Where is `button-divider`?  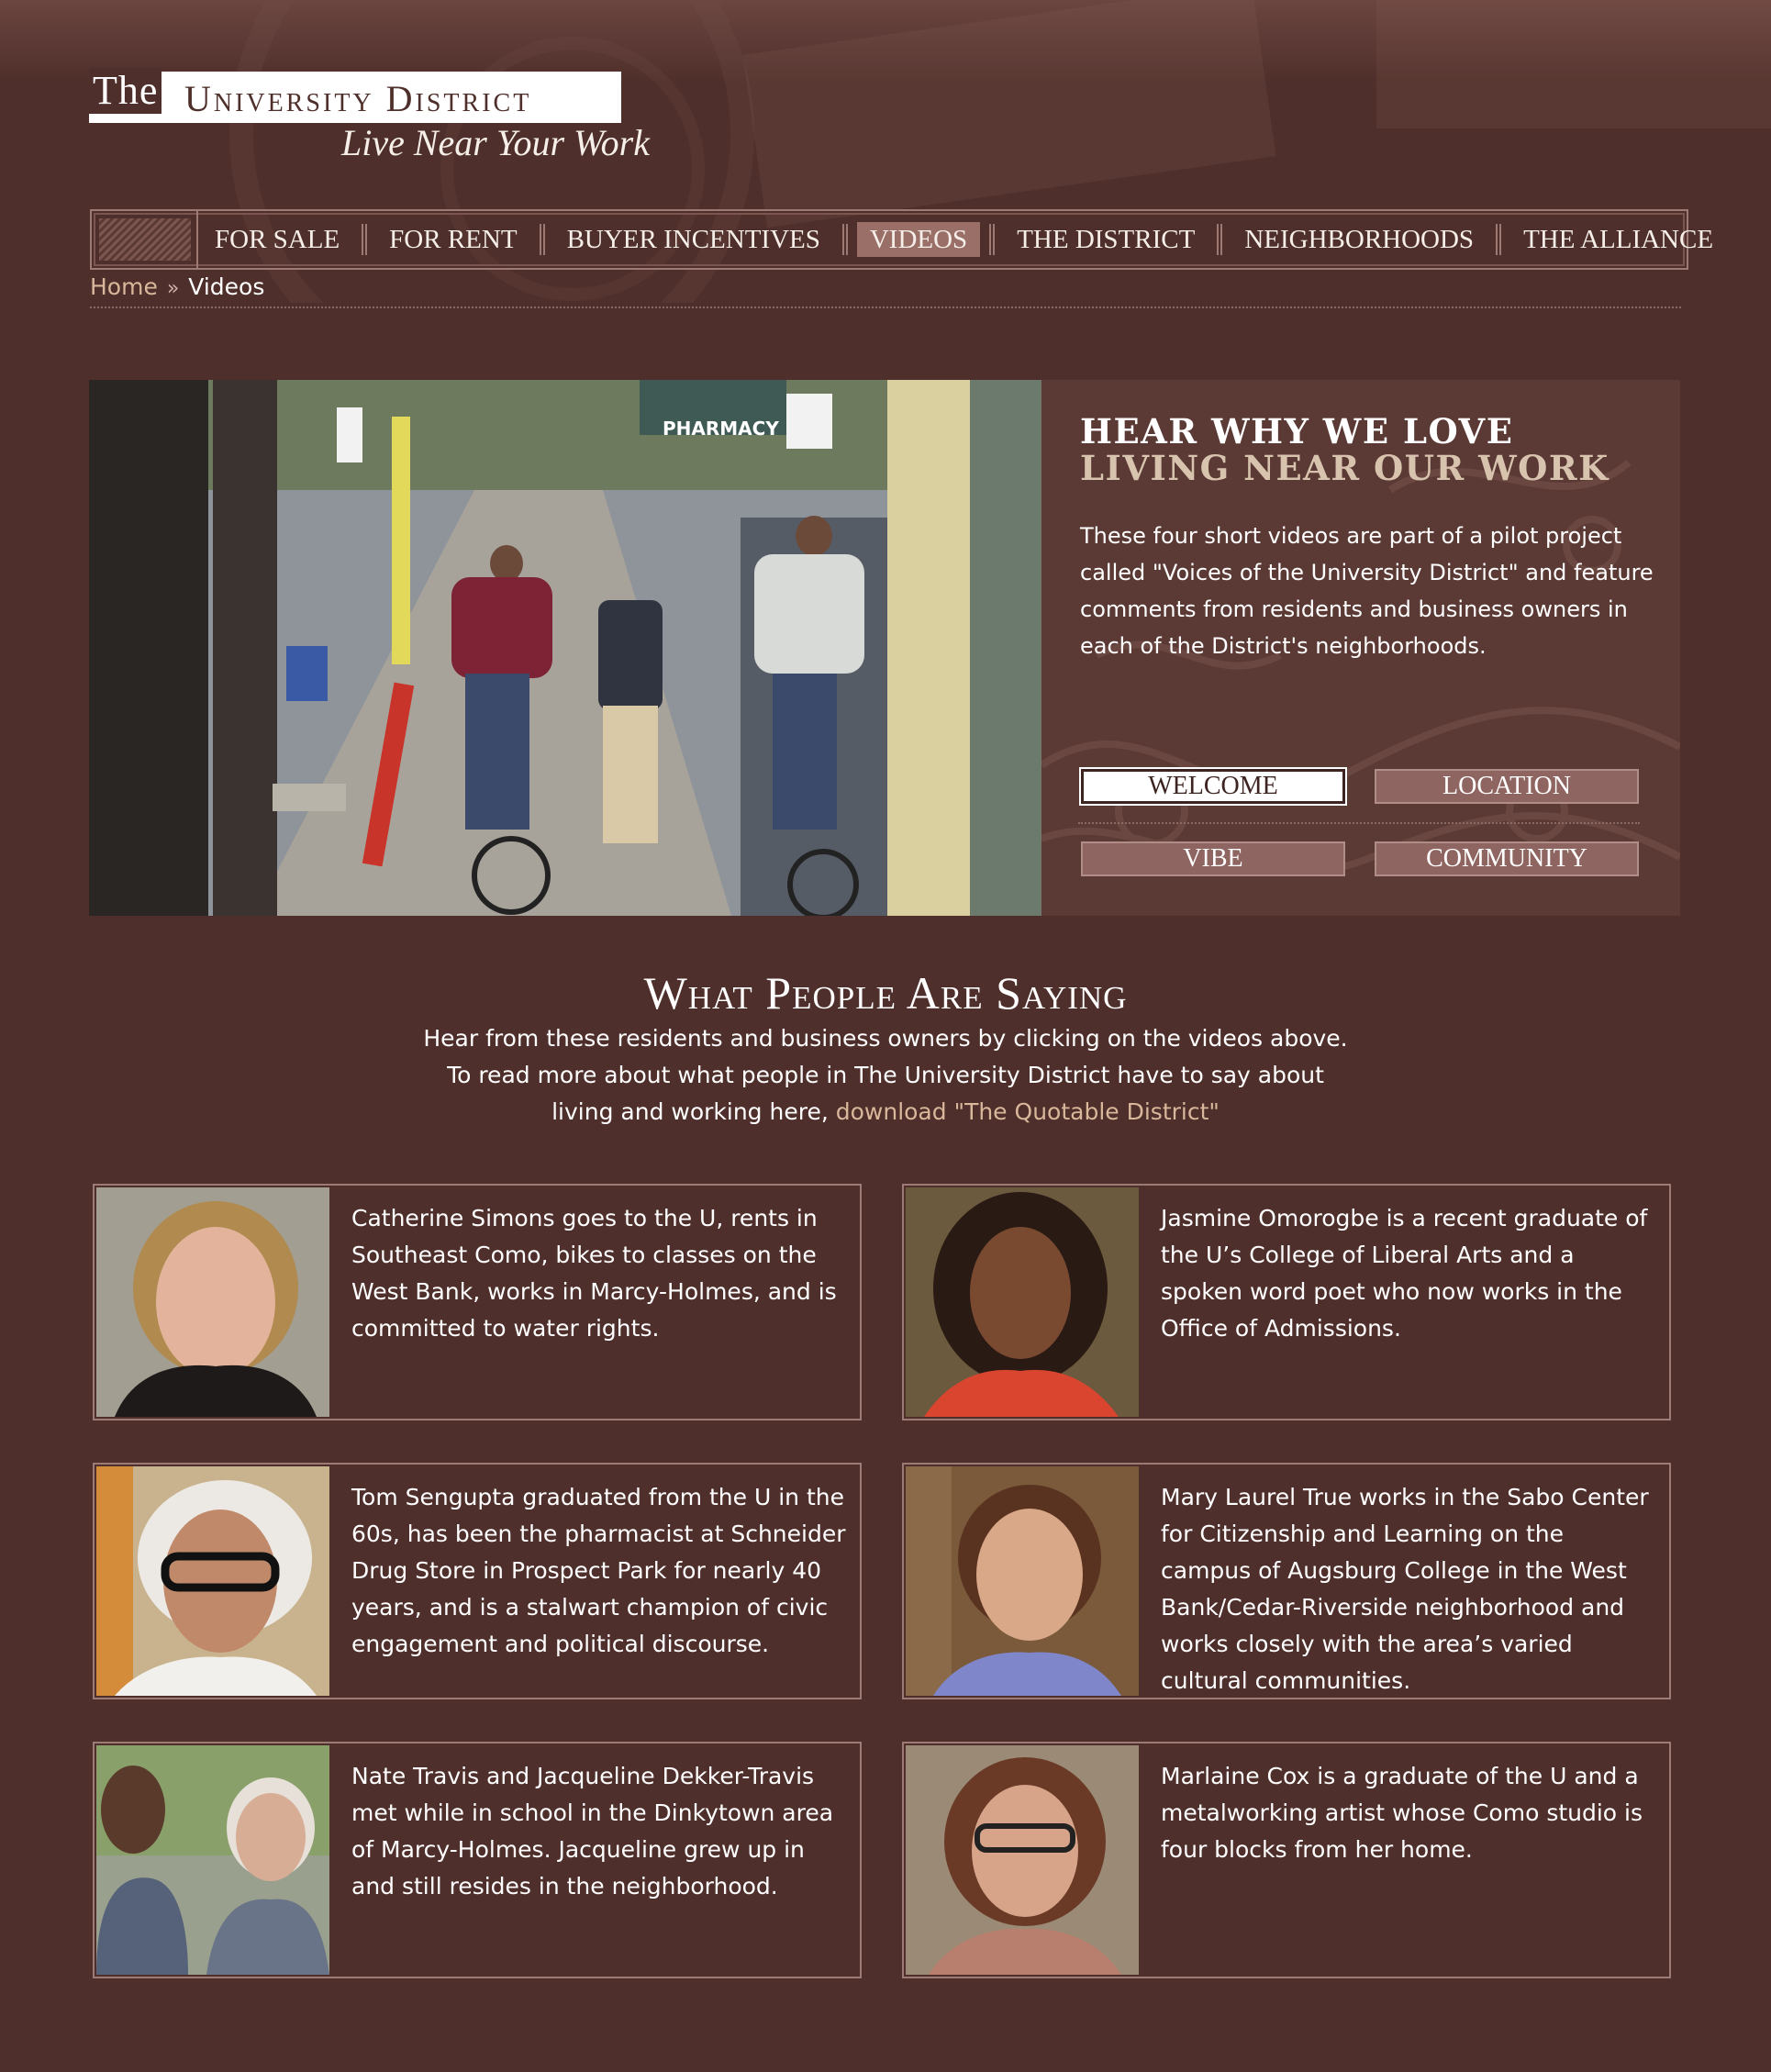 button-divider is located at coordinates (1359, 823).